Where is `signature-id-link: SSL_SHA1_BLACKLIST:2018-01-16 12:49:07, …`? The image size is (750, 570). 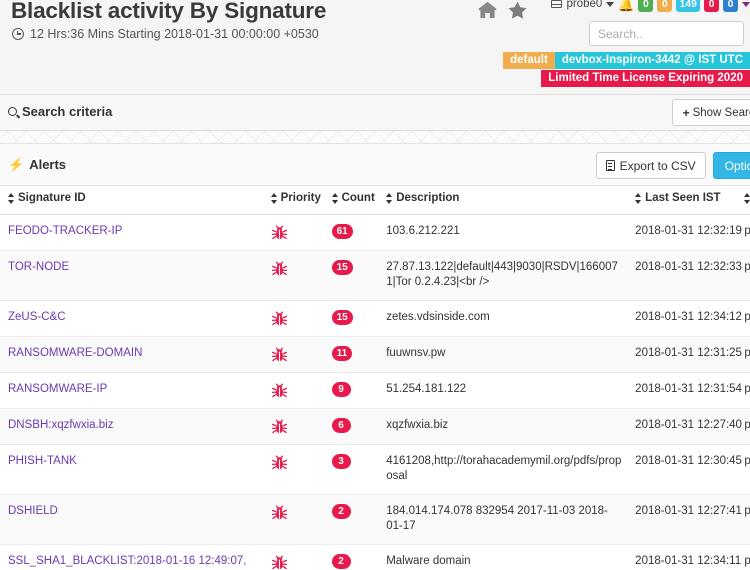 signature-id-link: SSL_SHA1_BLACKLIST:2018-01-16 12:49:07, … is located at coordinates (132, 562).